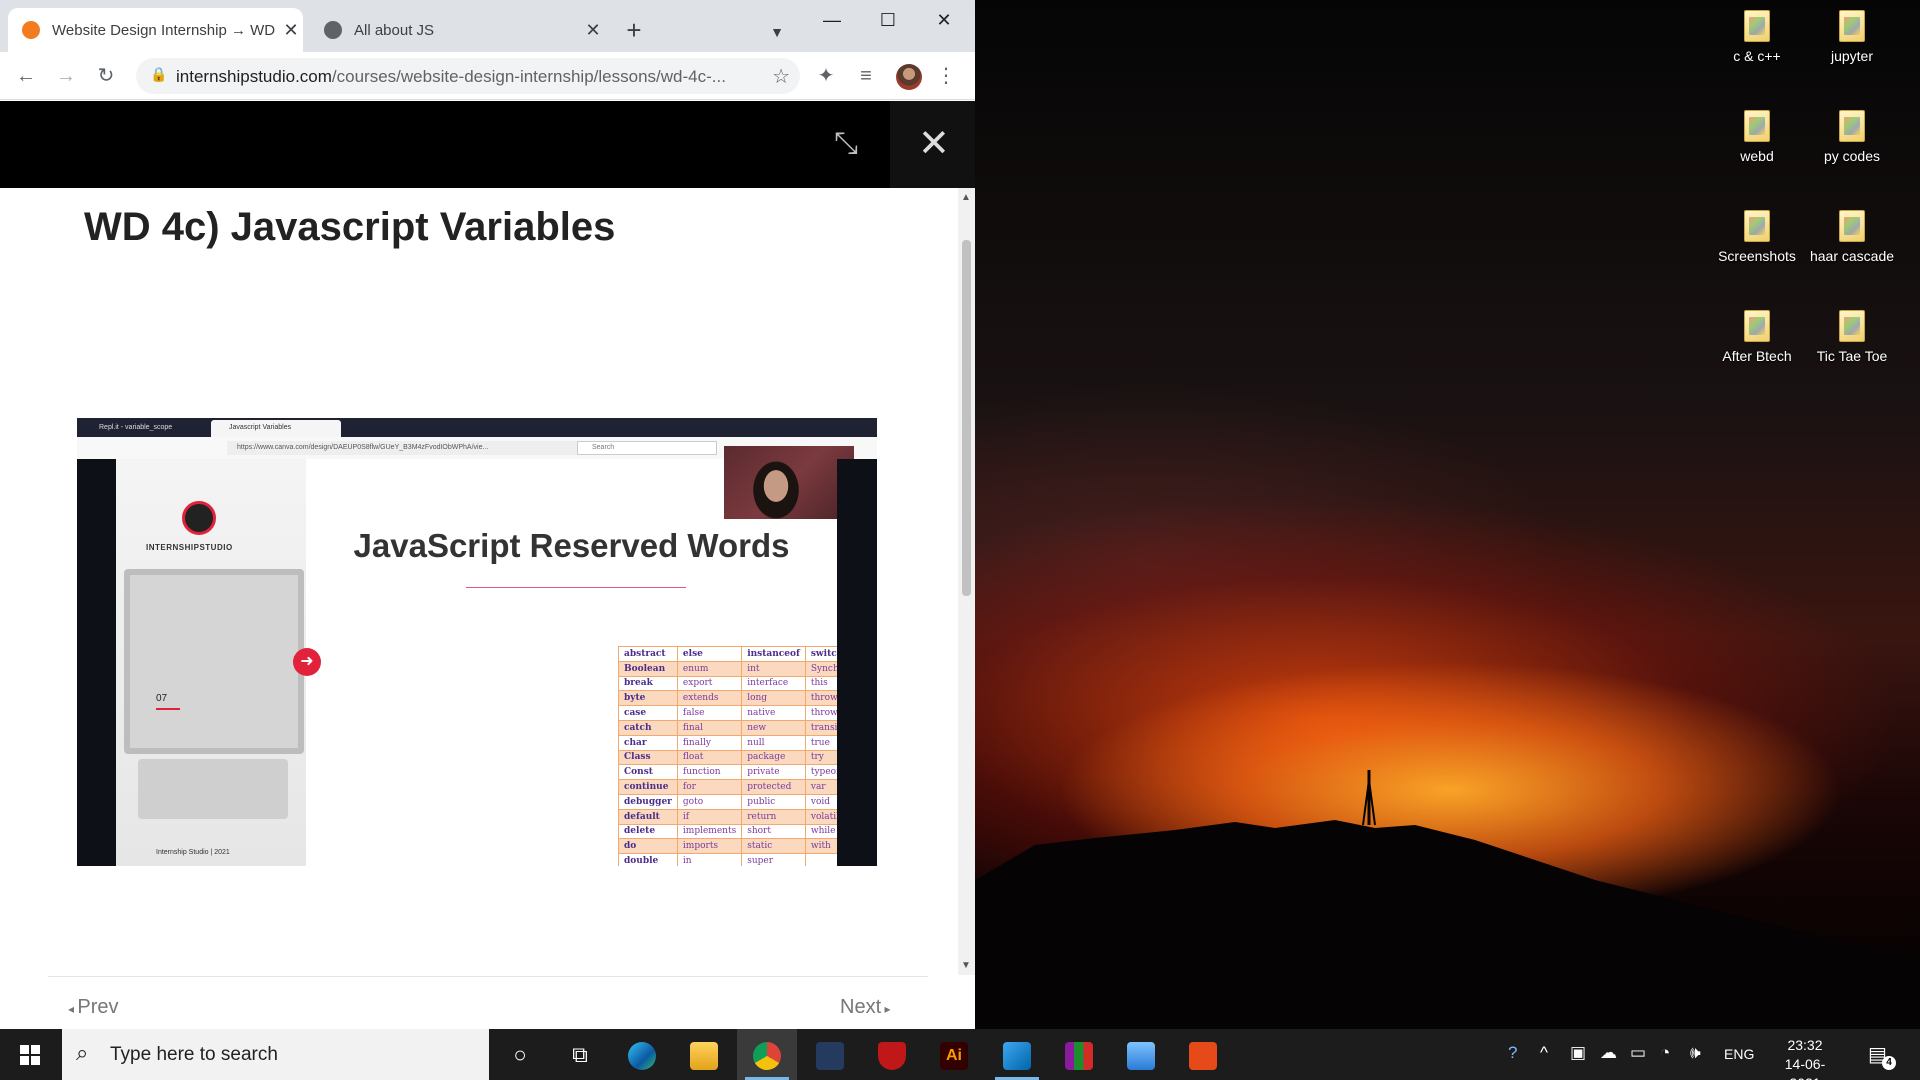 The height and width of the screenshot is (1080, 1920). What do you see at coordinates (704, 1054) in the screenshot?
I see `file-explorer-icon` at bounding box center [704, 1054].